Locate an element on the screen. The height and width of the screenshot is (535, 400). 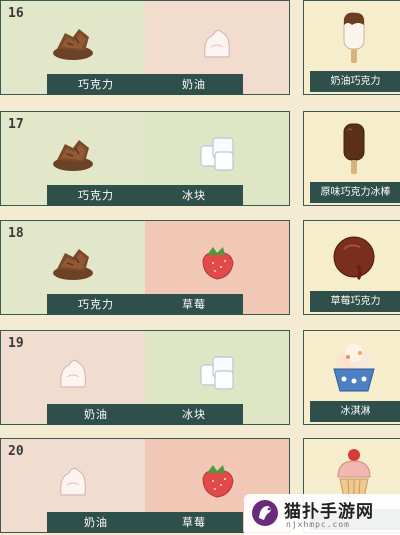
watermark: 猫扑手游网 njxhmpc.com is located at coordinates (322, 514).